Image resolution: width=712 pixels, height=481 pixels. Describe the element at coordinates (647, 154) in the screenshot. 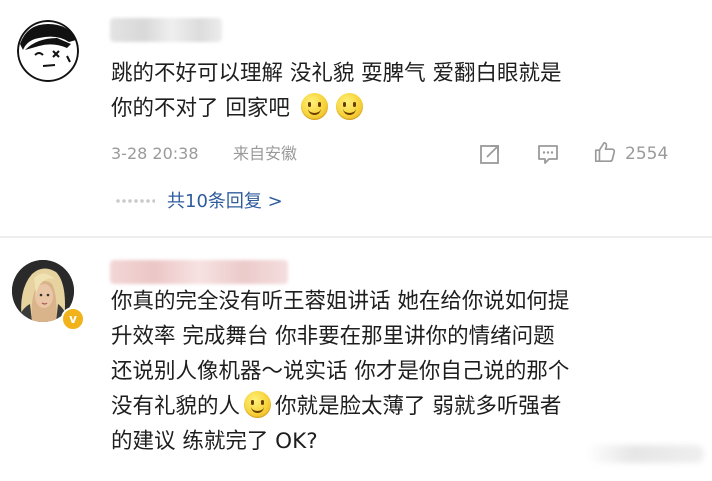

I see `like-count: 2554` at that location.